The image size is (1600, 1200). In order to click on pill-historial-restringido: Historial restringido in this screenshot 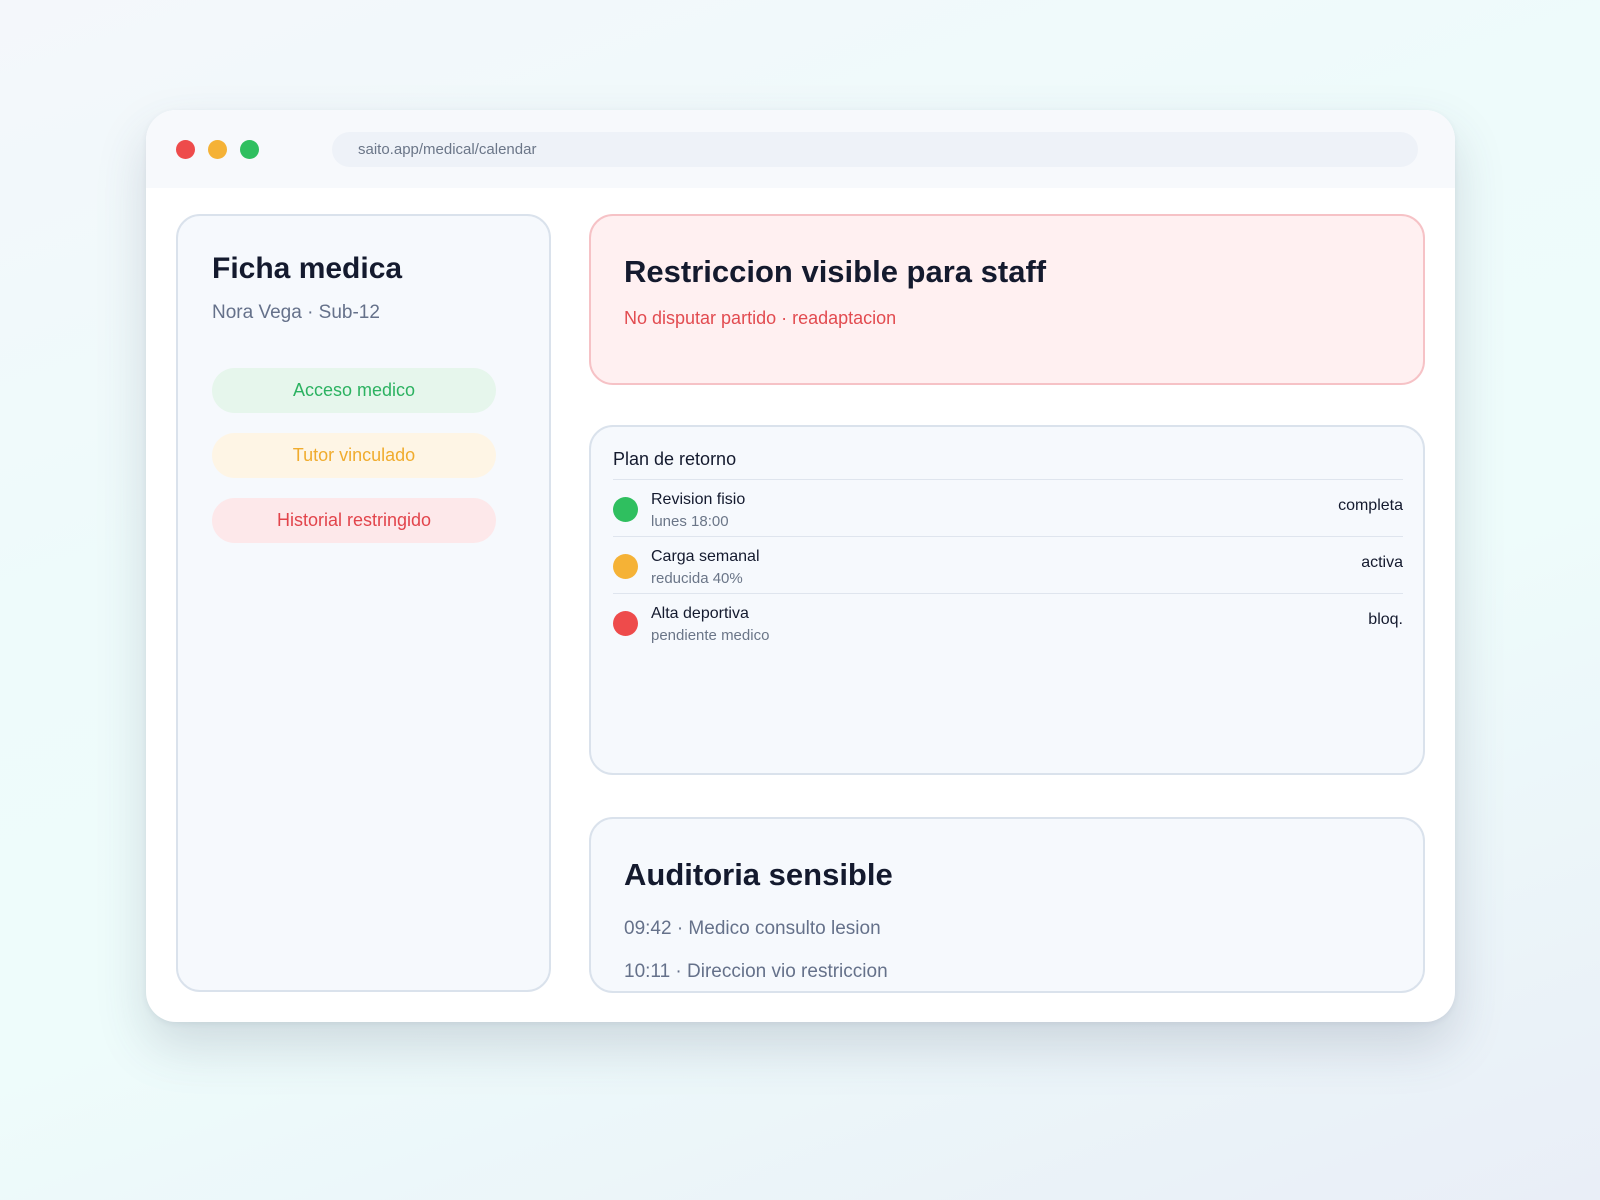, I will do `click(354, 520)`.